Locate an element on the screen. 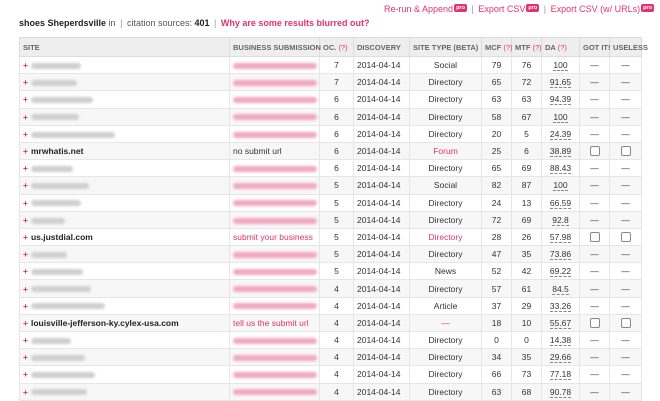 This screenshot has height=401, width=660. col-got-it: GOT IT! is located at coordinates (595, 47).